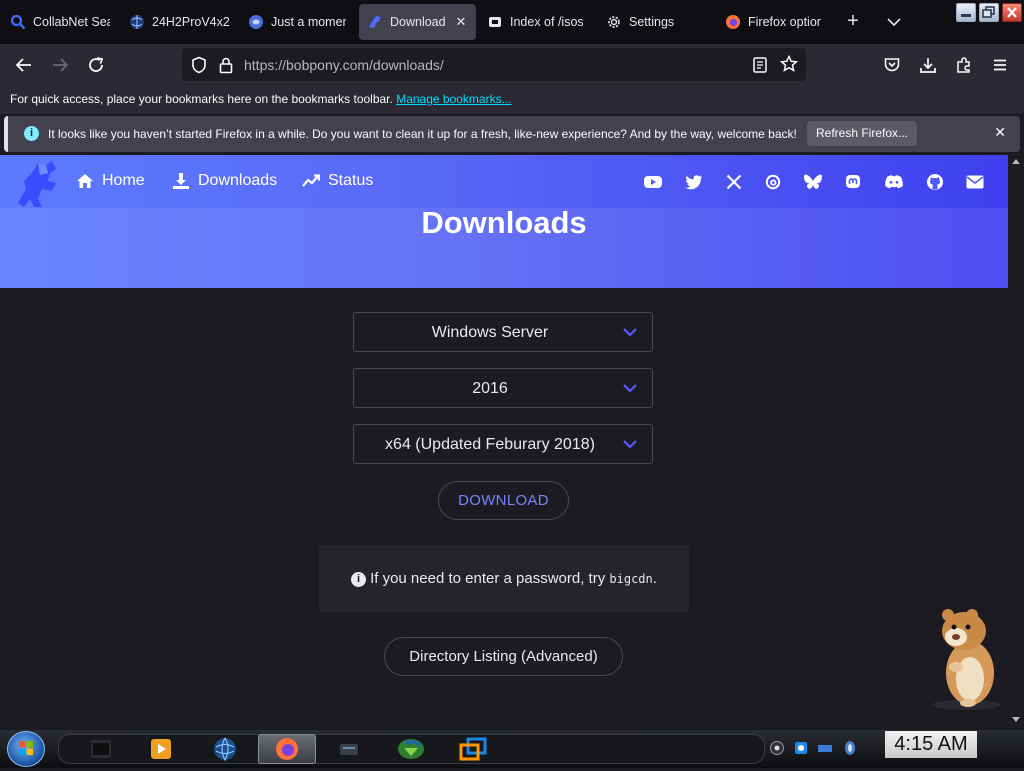 Image resolution: width=1024 pixels, height=771 pixels. I want to click on github-icon, so click(935, 182).